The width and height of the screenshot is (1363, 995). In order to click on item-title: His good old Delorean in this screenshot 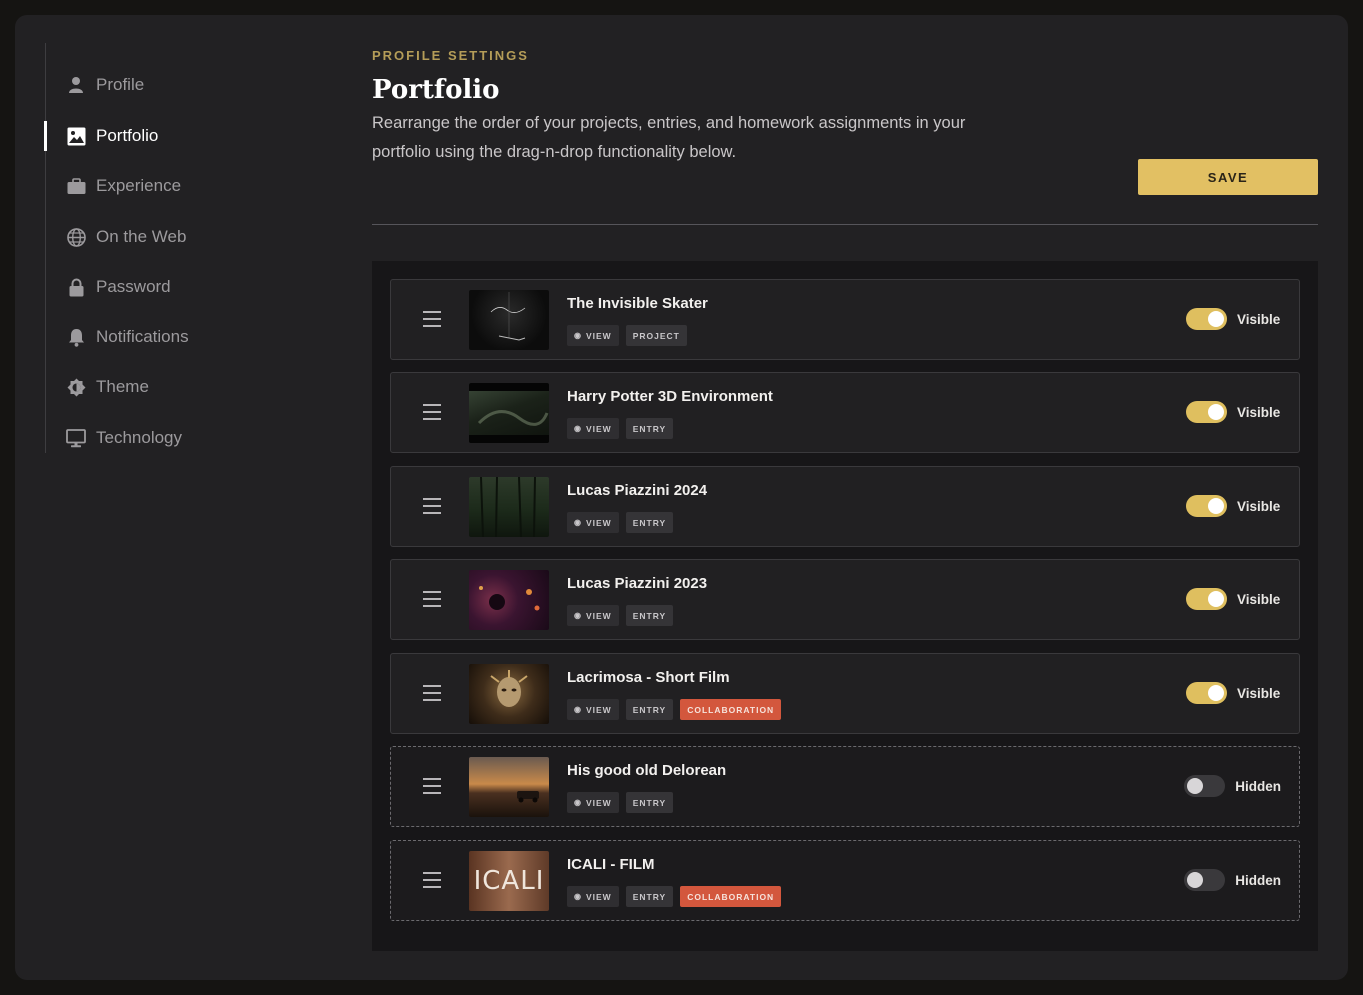, I will do `click(647, 770)`.